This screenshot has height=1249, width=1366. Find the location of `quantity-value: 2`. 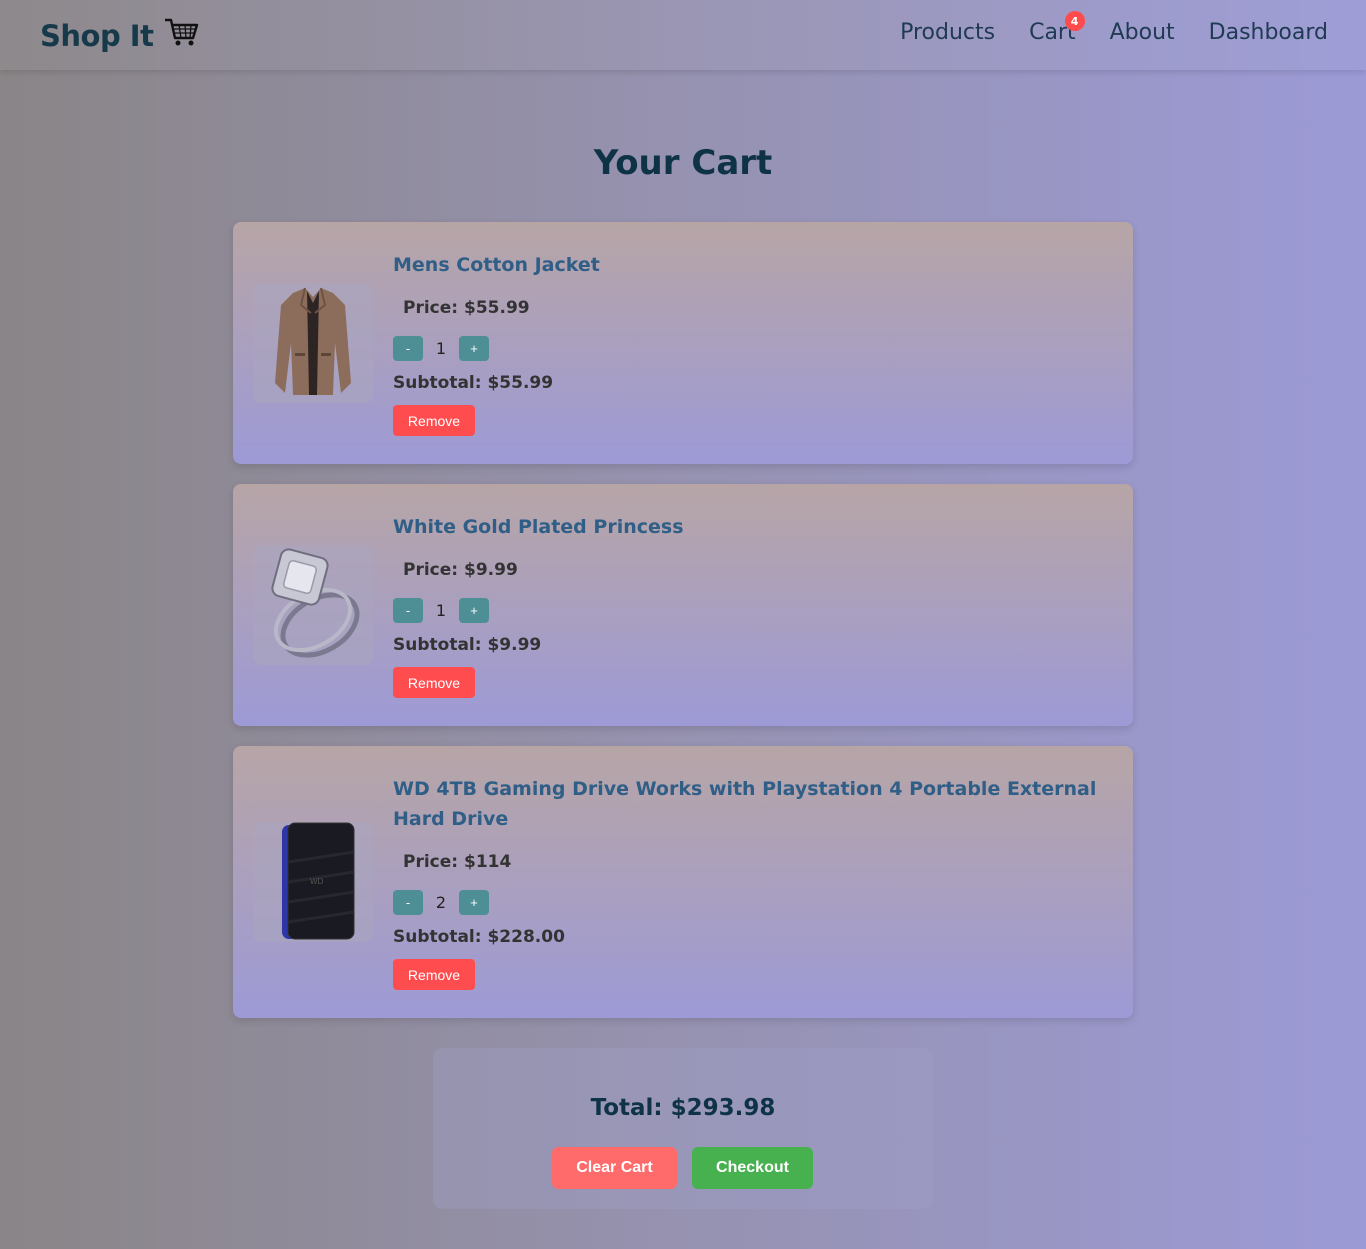

quantity-value: 2 is located at coordinates (441, 902).